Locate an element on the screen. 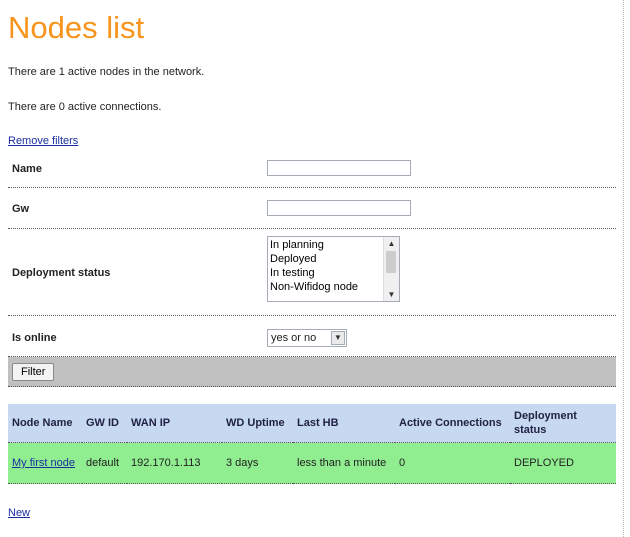 The image size is (630, 537). listbox-scrollbar: ▲ ▼ is located at coordinates (391, 269).